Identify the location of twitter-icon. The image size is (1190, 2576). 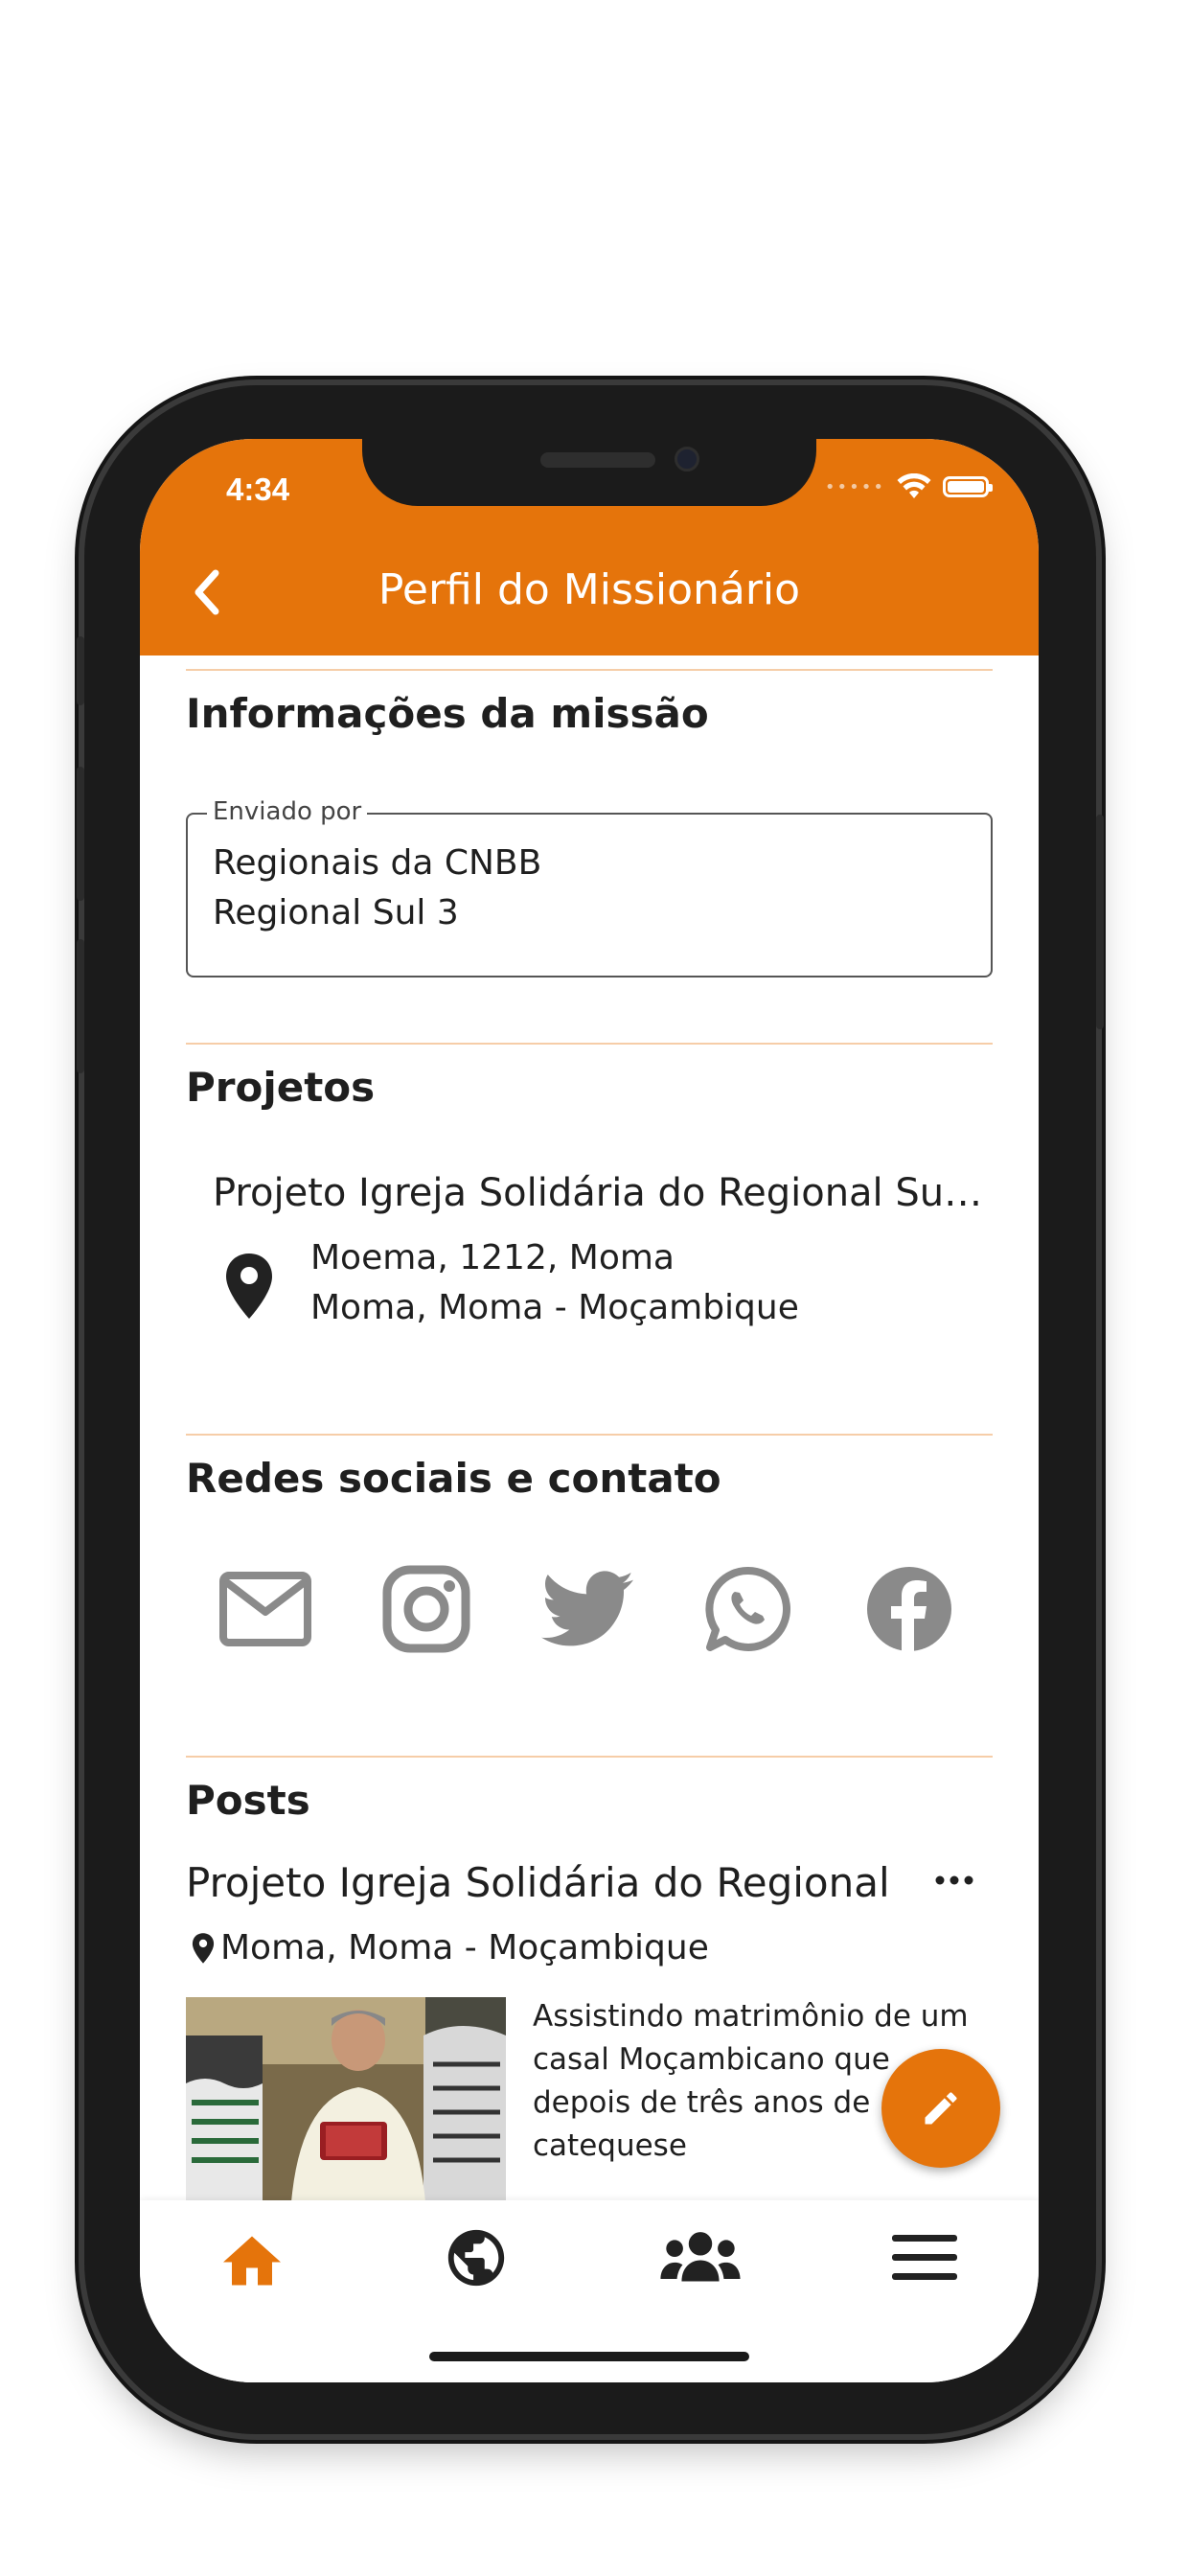
(587, 1608).